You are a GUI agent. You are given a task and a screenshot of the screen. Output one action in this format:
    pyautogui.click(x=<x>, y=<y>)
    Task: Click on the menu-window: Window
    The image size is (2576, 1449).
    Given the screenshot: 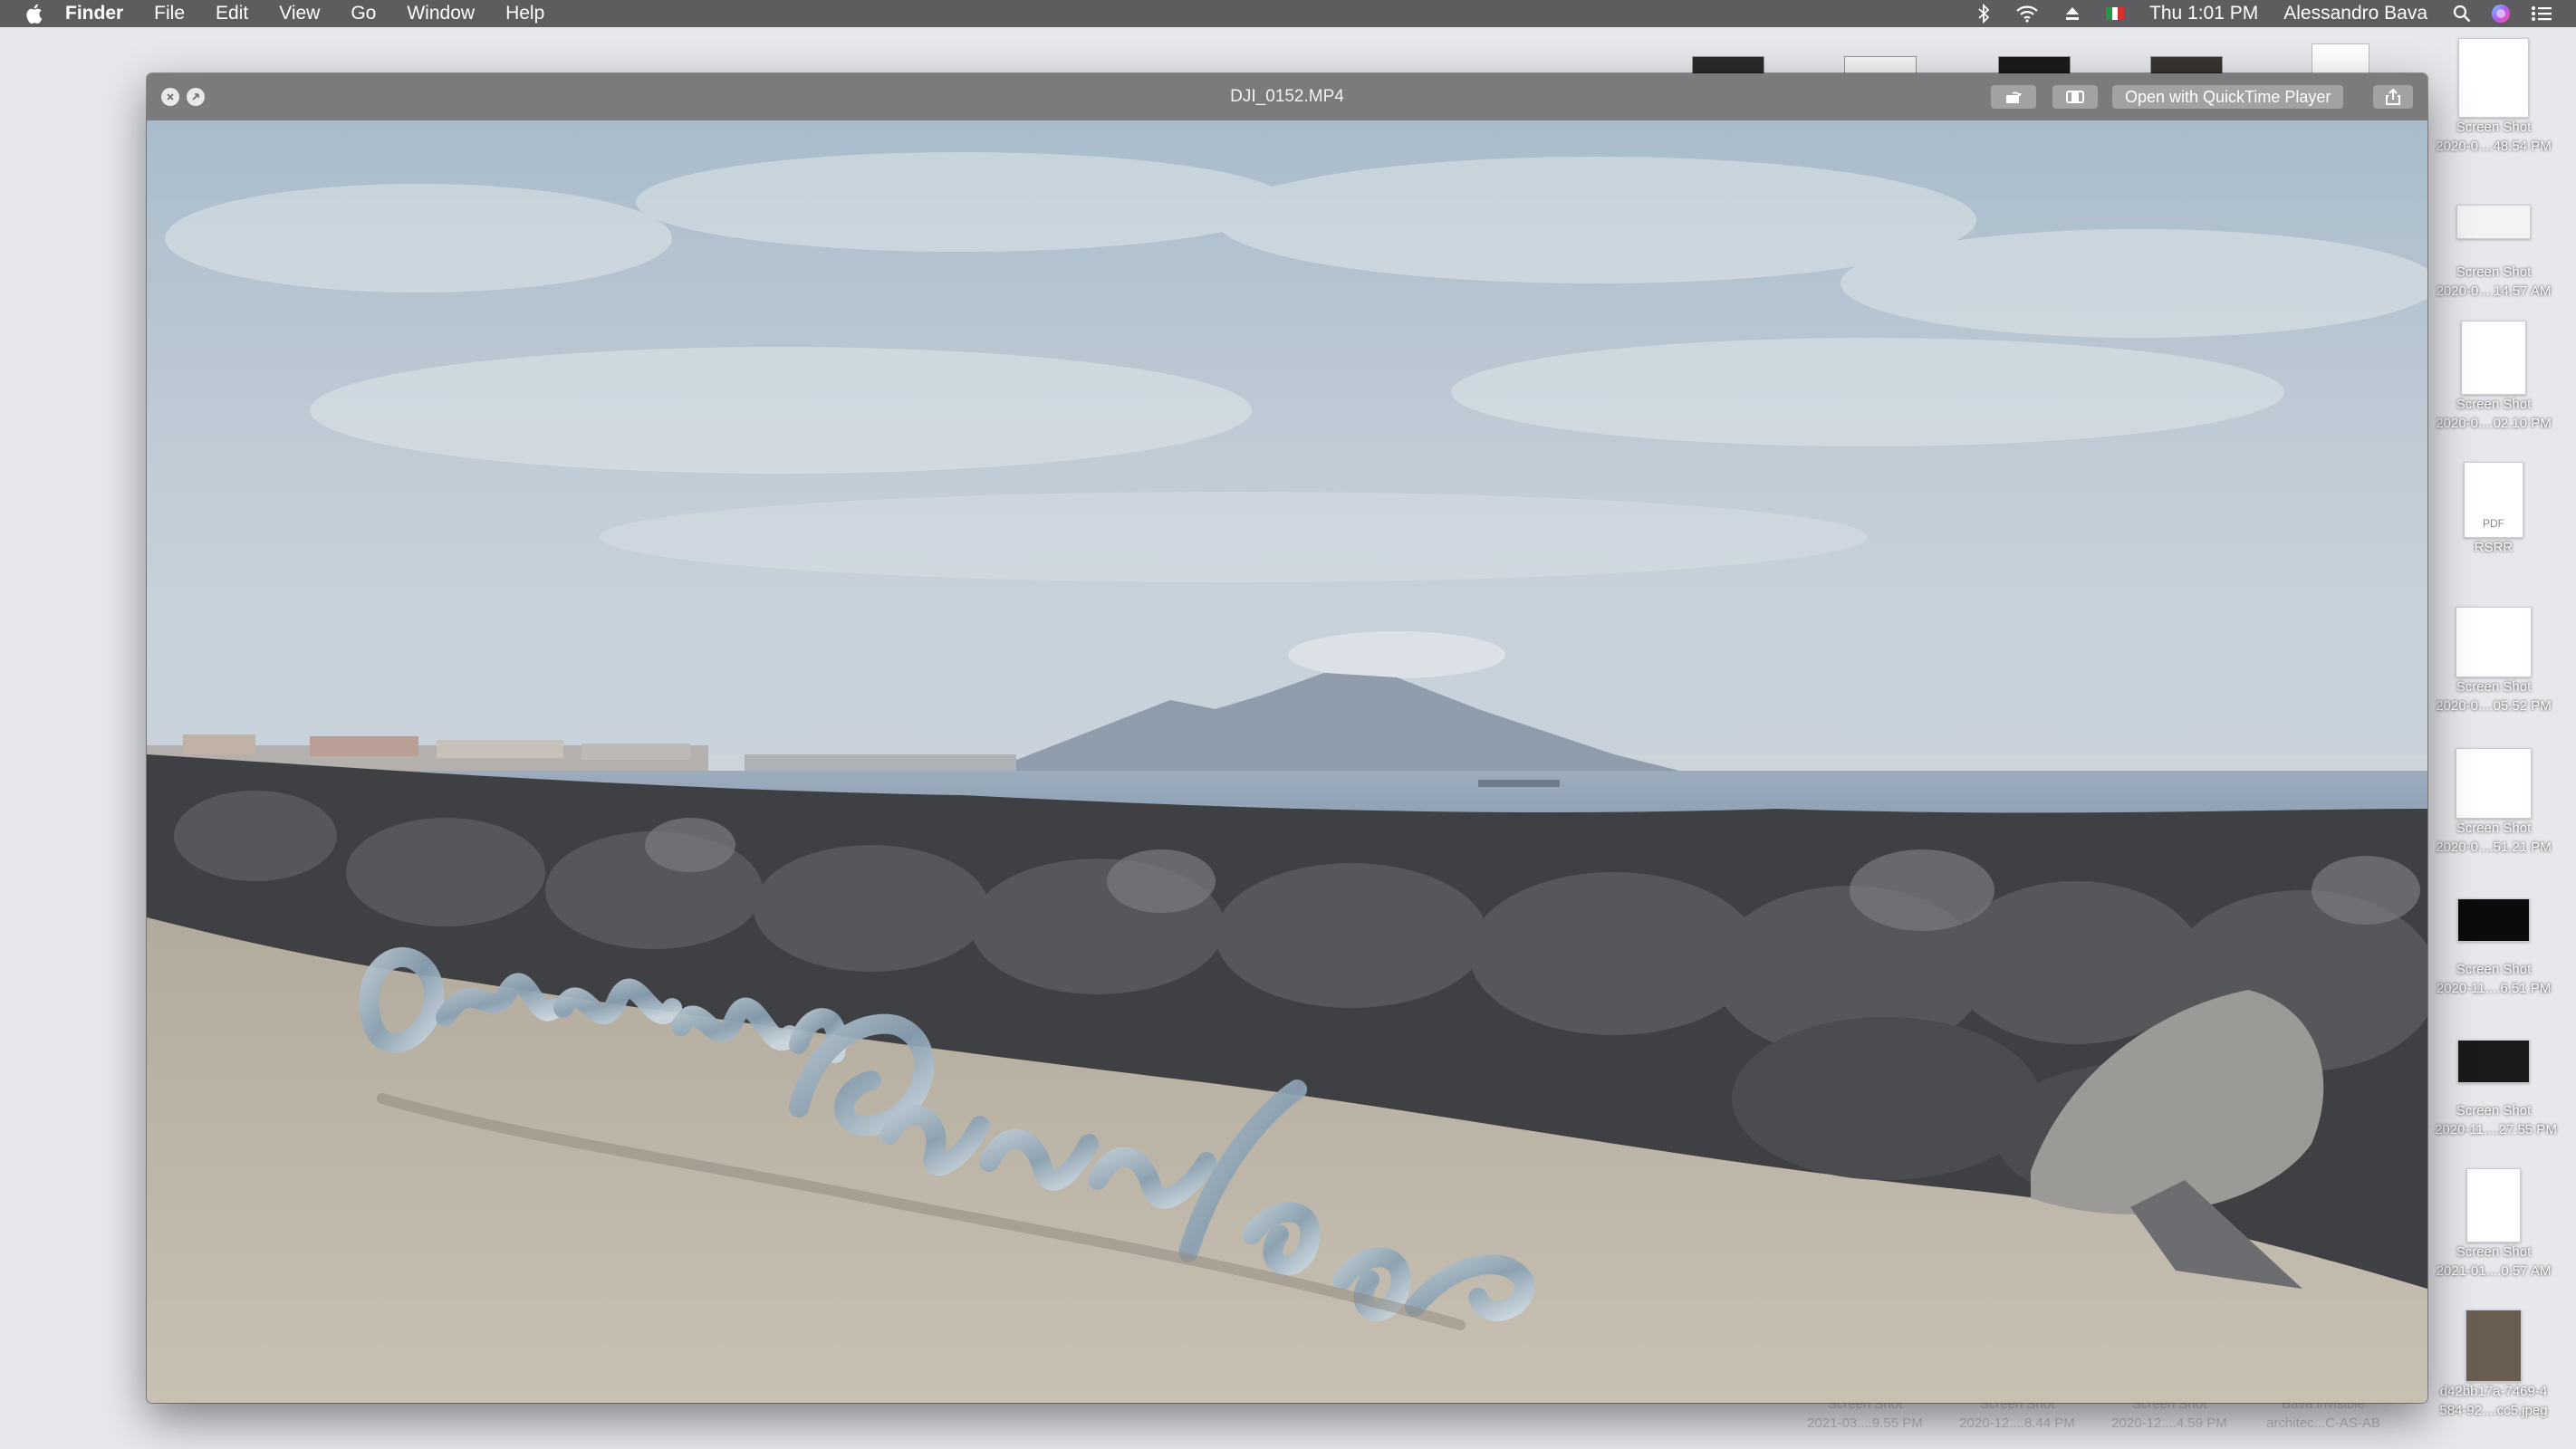 What is the action you would take?
    pyautogui.click(x=441, y=13)
    